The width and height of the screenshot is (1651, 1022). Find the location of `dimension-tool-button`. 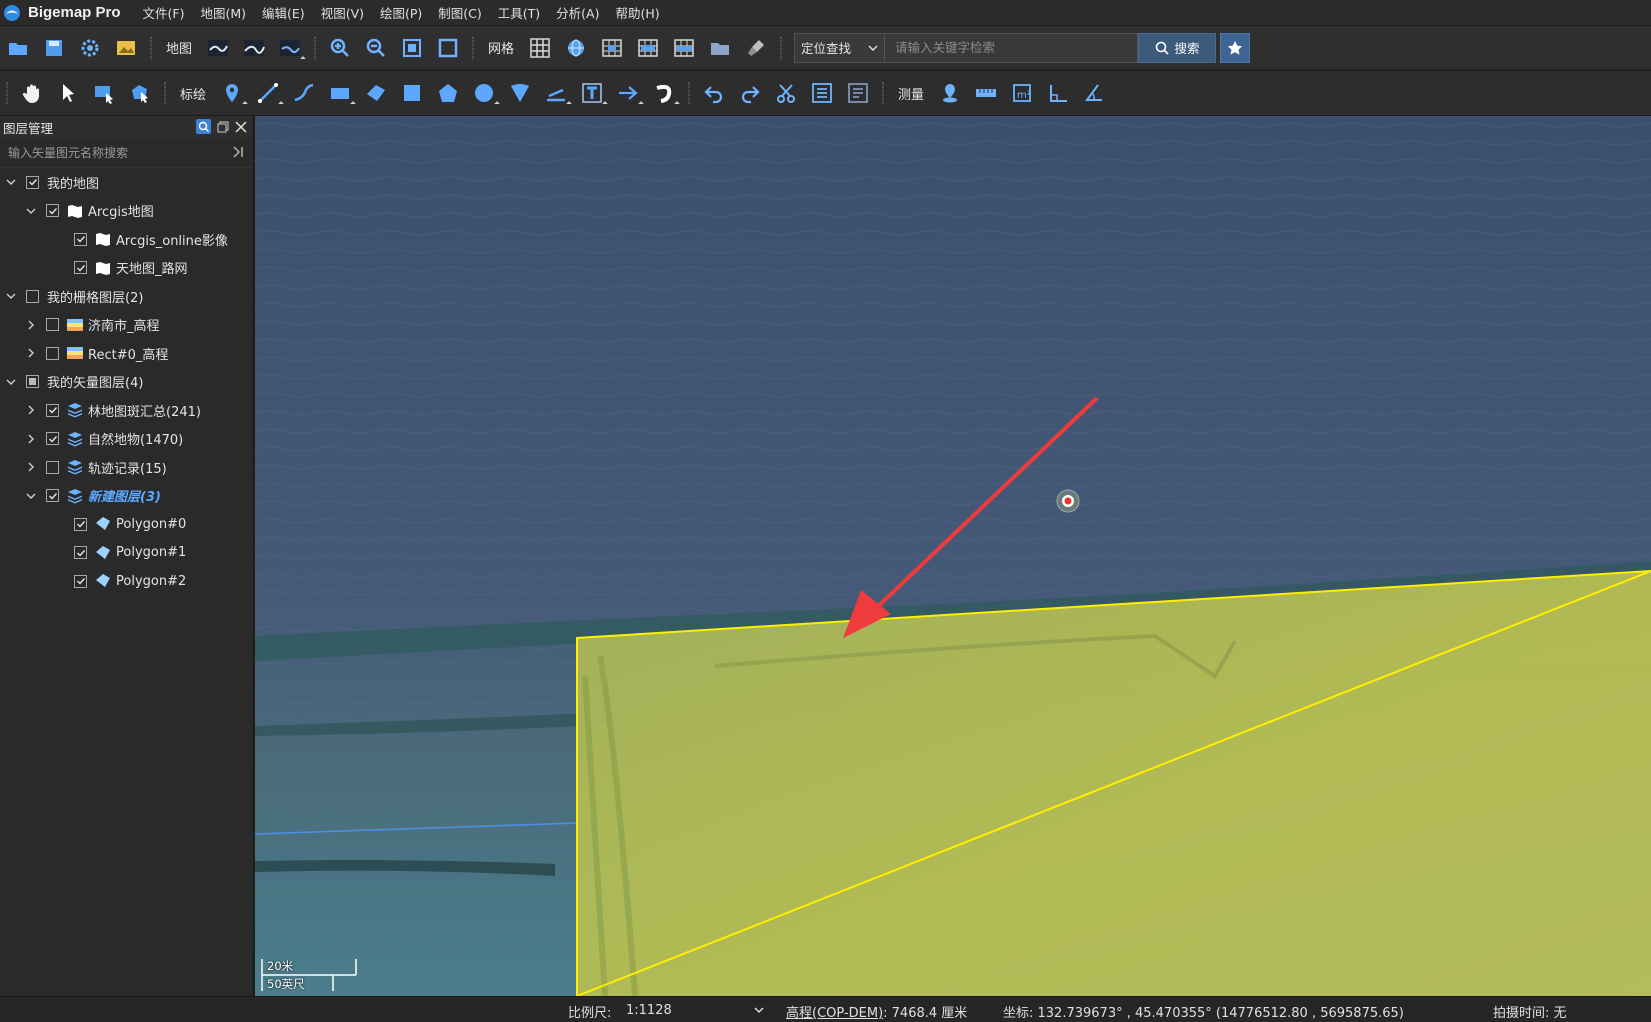

dimension-tool-button is located at coordinates (556, 93).